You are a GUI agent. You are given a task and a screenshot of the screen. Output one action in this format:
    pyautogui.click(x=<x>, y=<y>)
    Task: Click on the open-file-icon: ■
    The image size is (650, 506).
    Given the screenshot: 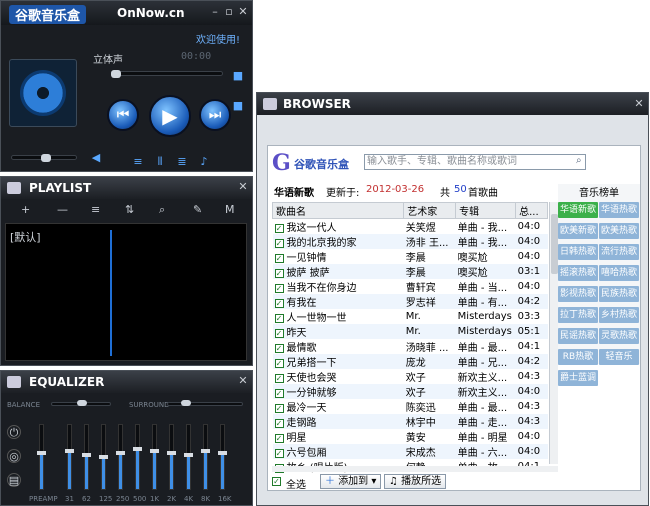 What is the action you would take?
    pyautogui.click(x=238, y=76)
    